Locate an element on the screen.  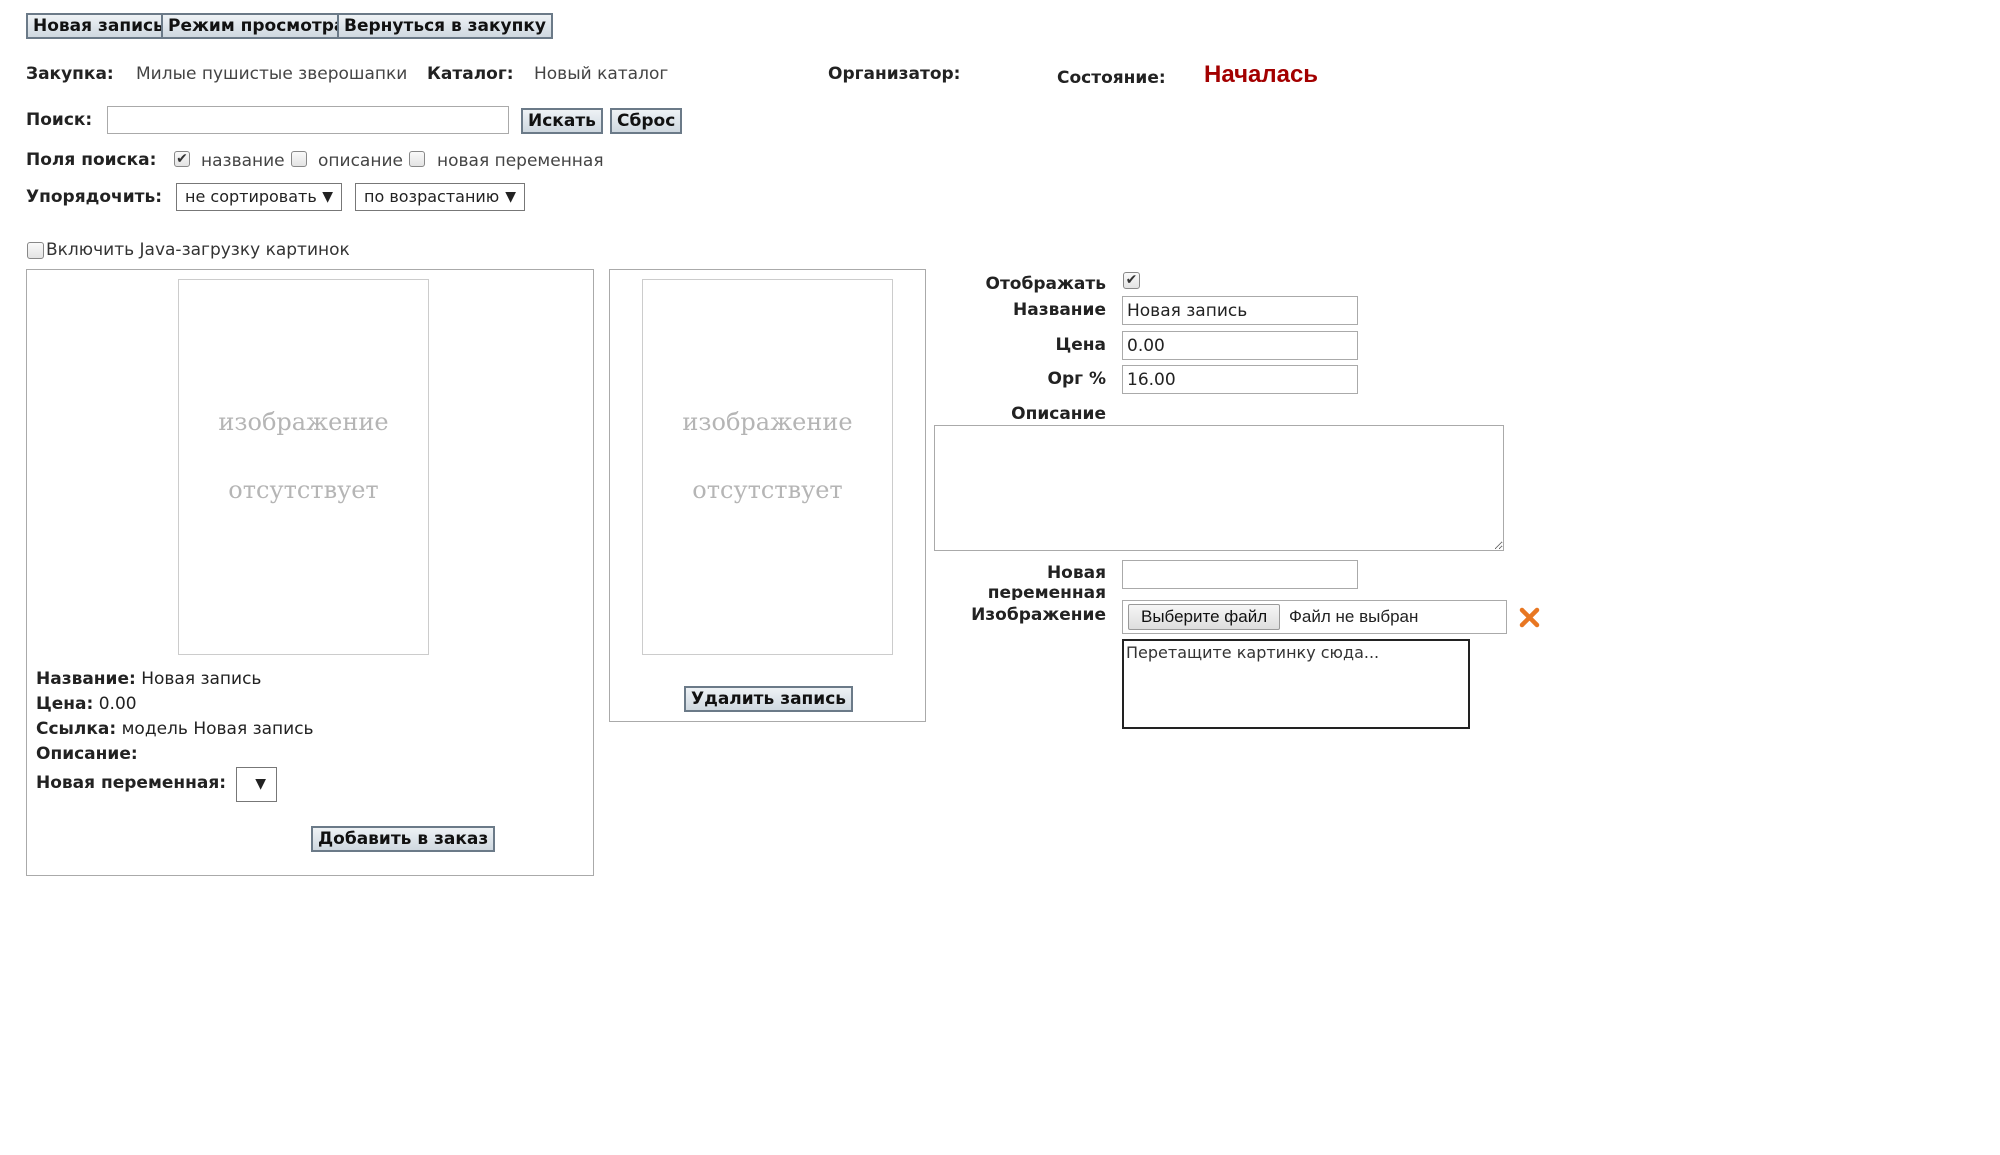
preview-link-value: модель Новая запись is located at coordinates (218, 729).